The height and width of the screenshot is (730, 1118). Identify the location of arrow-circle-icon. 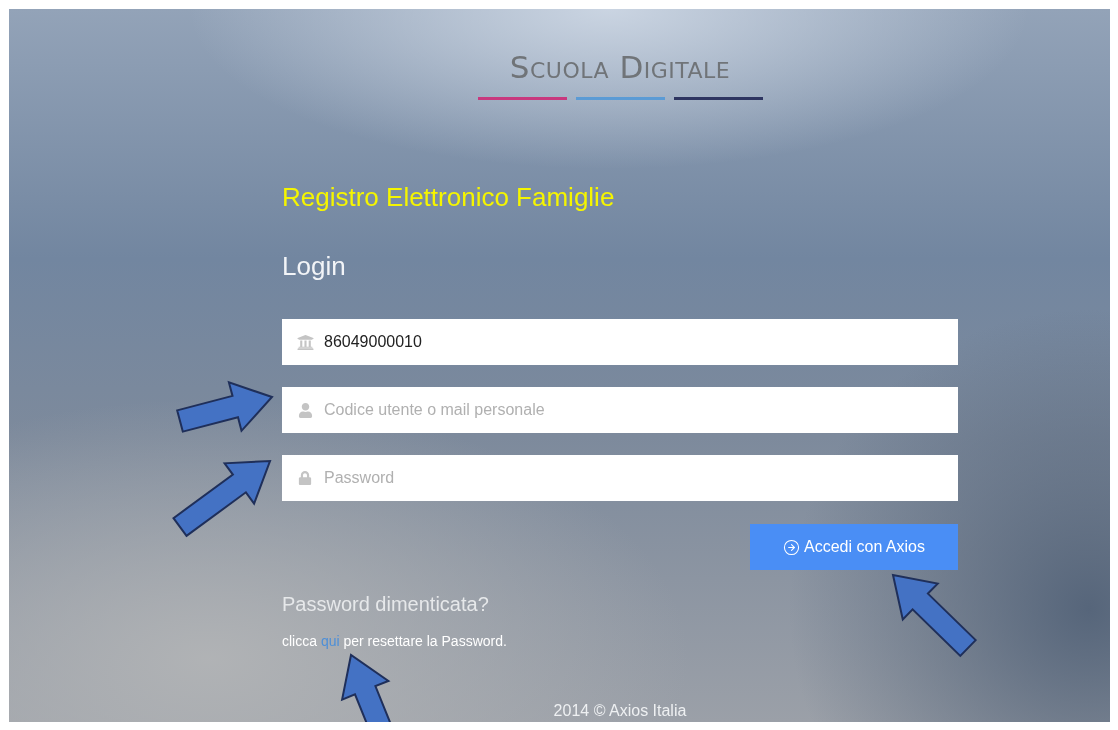
(791, 547).